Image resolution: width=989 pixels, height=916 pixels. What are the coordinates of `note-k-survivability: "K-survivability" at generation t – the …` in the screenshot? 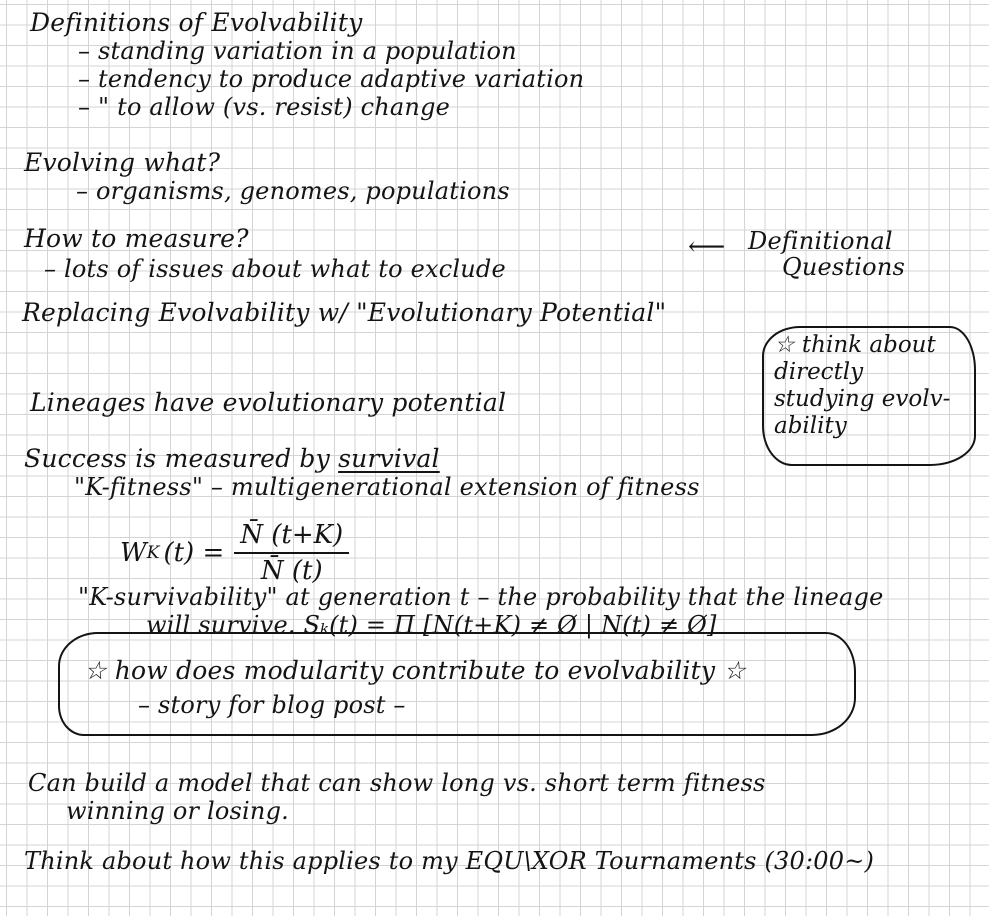 It's located at (481, 597).